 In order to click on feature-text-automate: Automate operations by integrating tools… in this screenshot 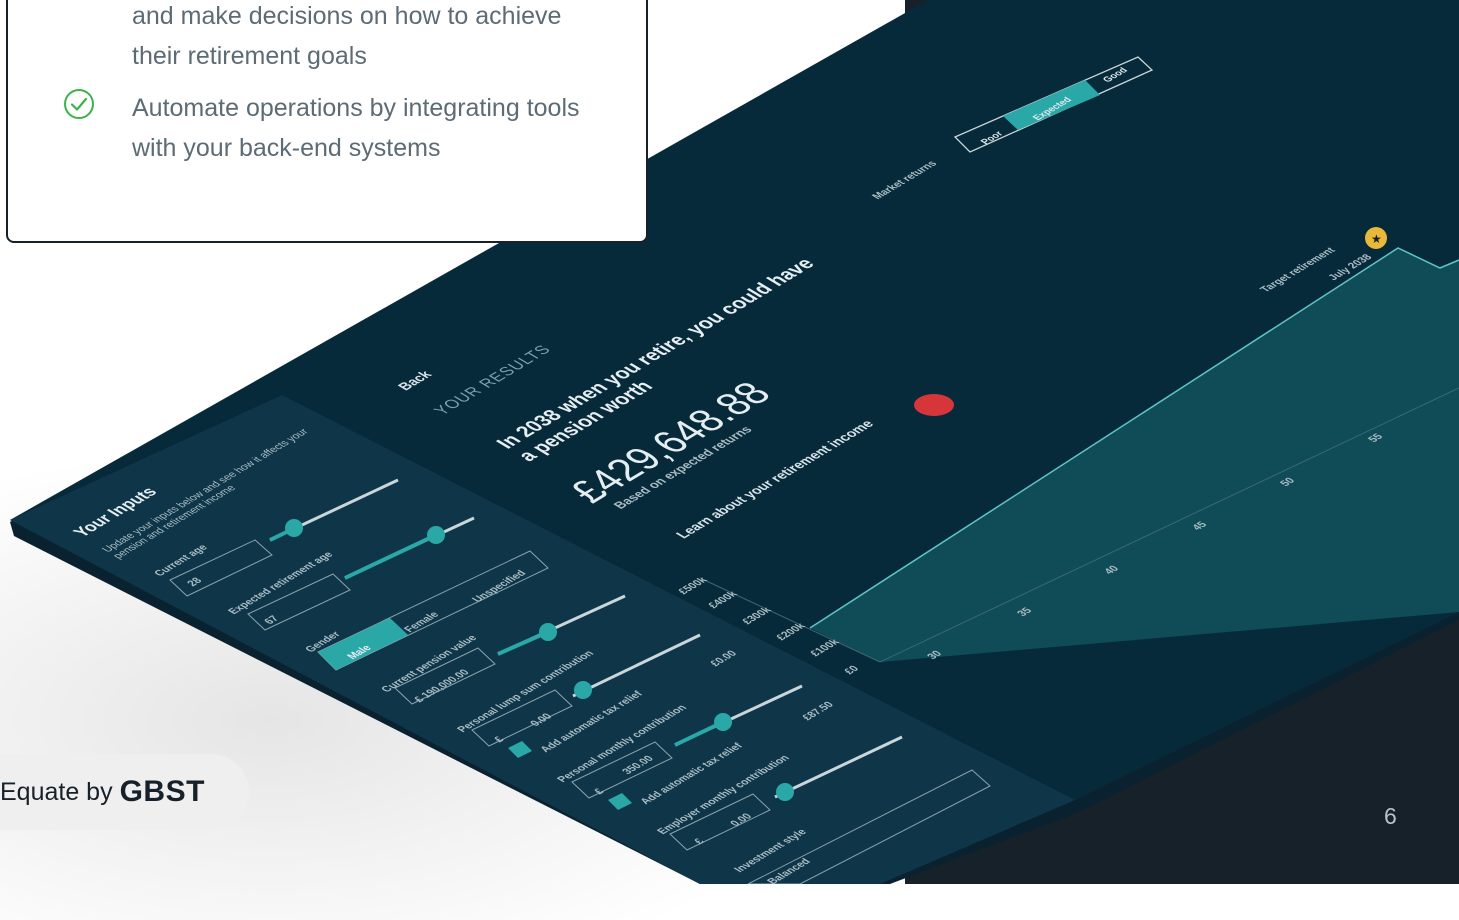, I will do `click(356, 128)`.